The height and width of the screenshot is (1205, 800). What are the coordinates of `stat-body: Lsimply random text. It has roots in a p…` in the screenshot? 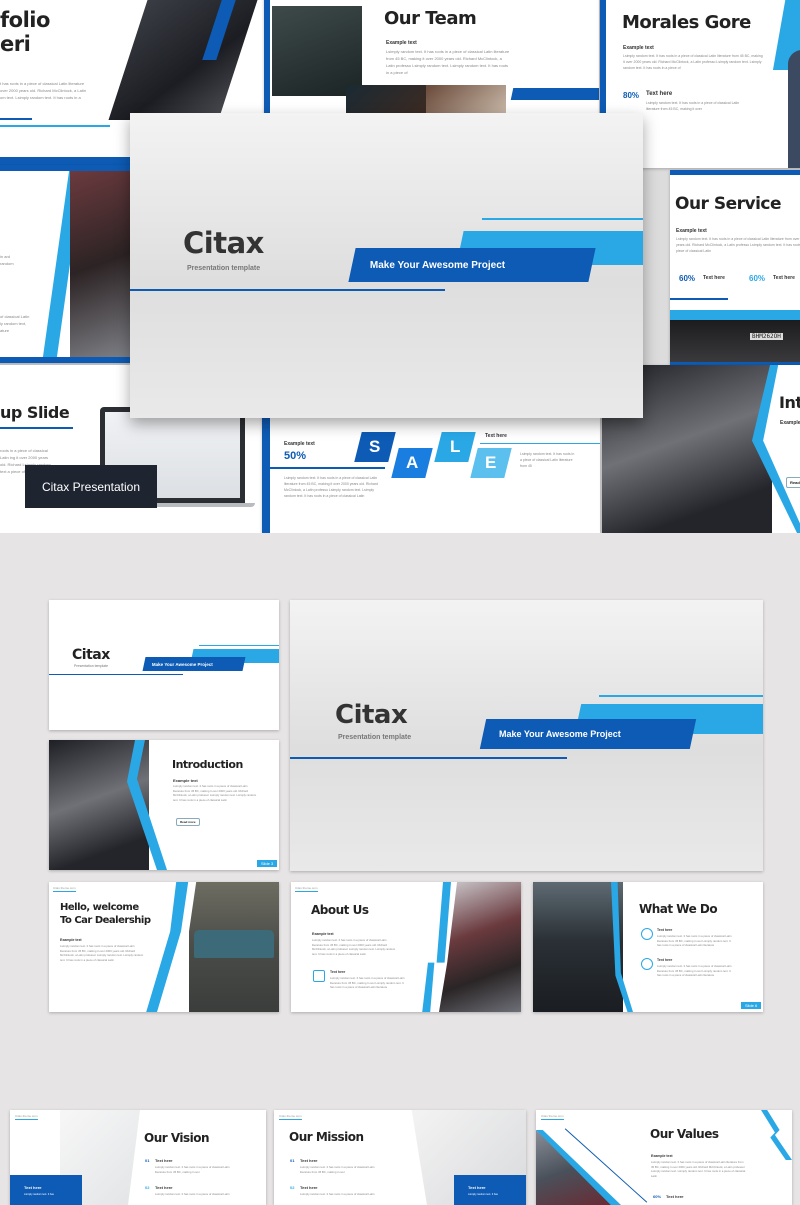 It's located at (693, 106).